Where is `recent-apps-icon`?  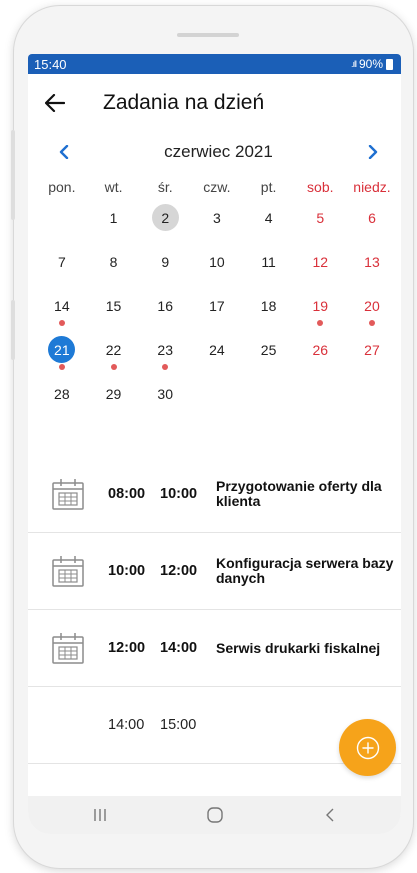
recent-apps-icon is located at coordinates (99, 815).